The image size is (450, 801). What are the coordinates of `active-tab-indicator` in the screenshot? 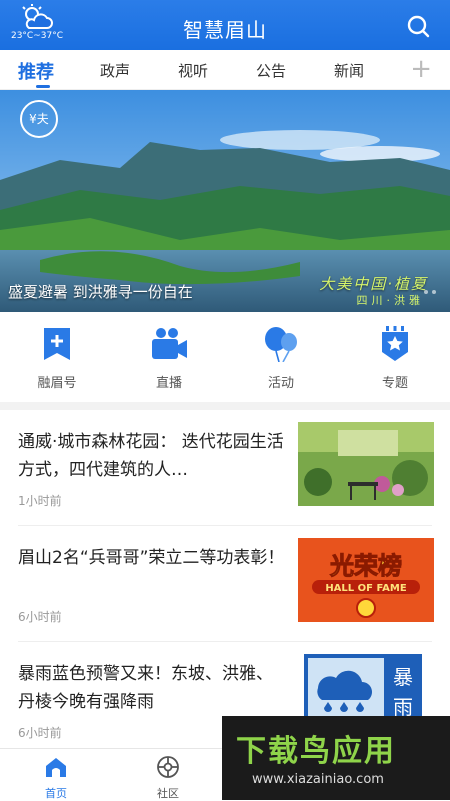 It's located at (43, 86).